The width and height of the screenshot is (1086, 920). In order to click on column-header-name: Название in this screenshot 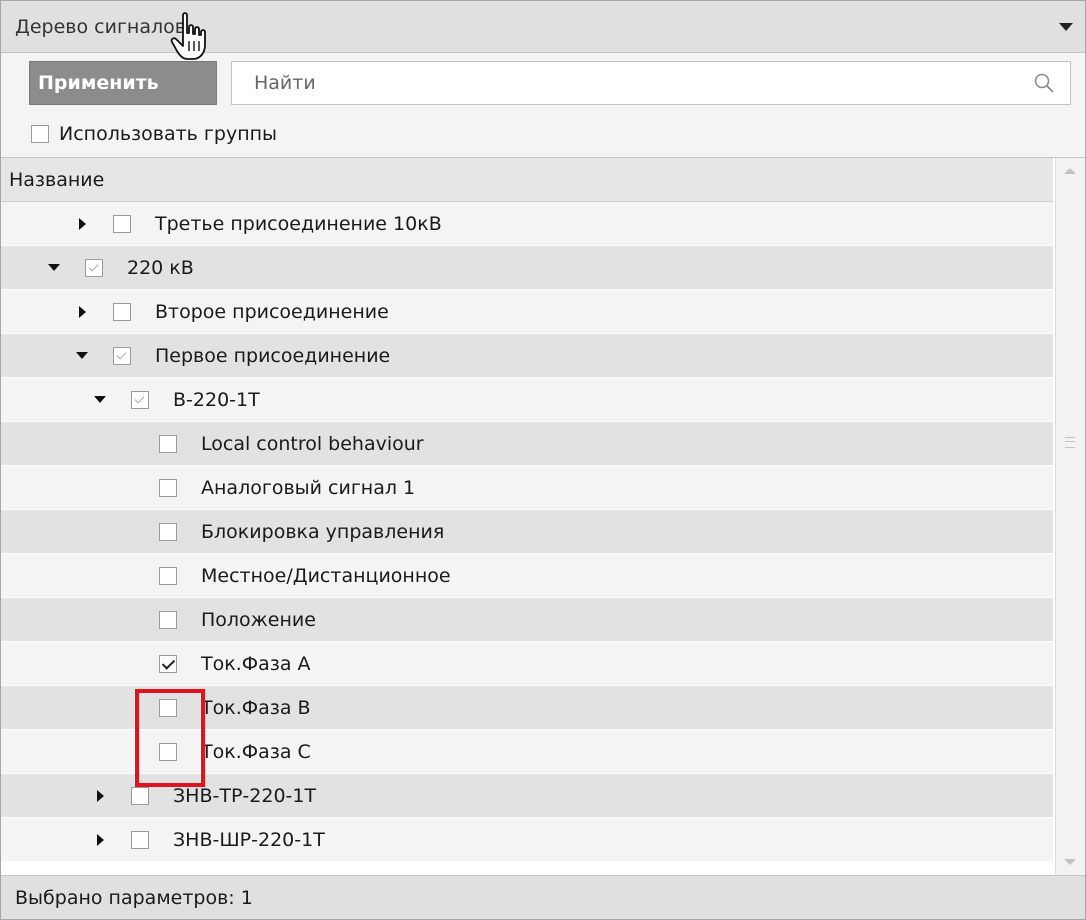, I will do `click(527, 180)`.